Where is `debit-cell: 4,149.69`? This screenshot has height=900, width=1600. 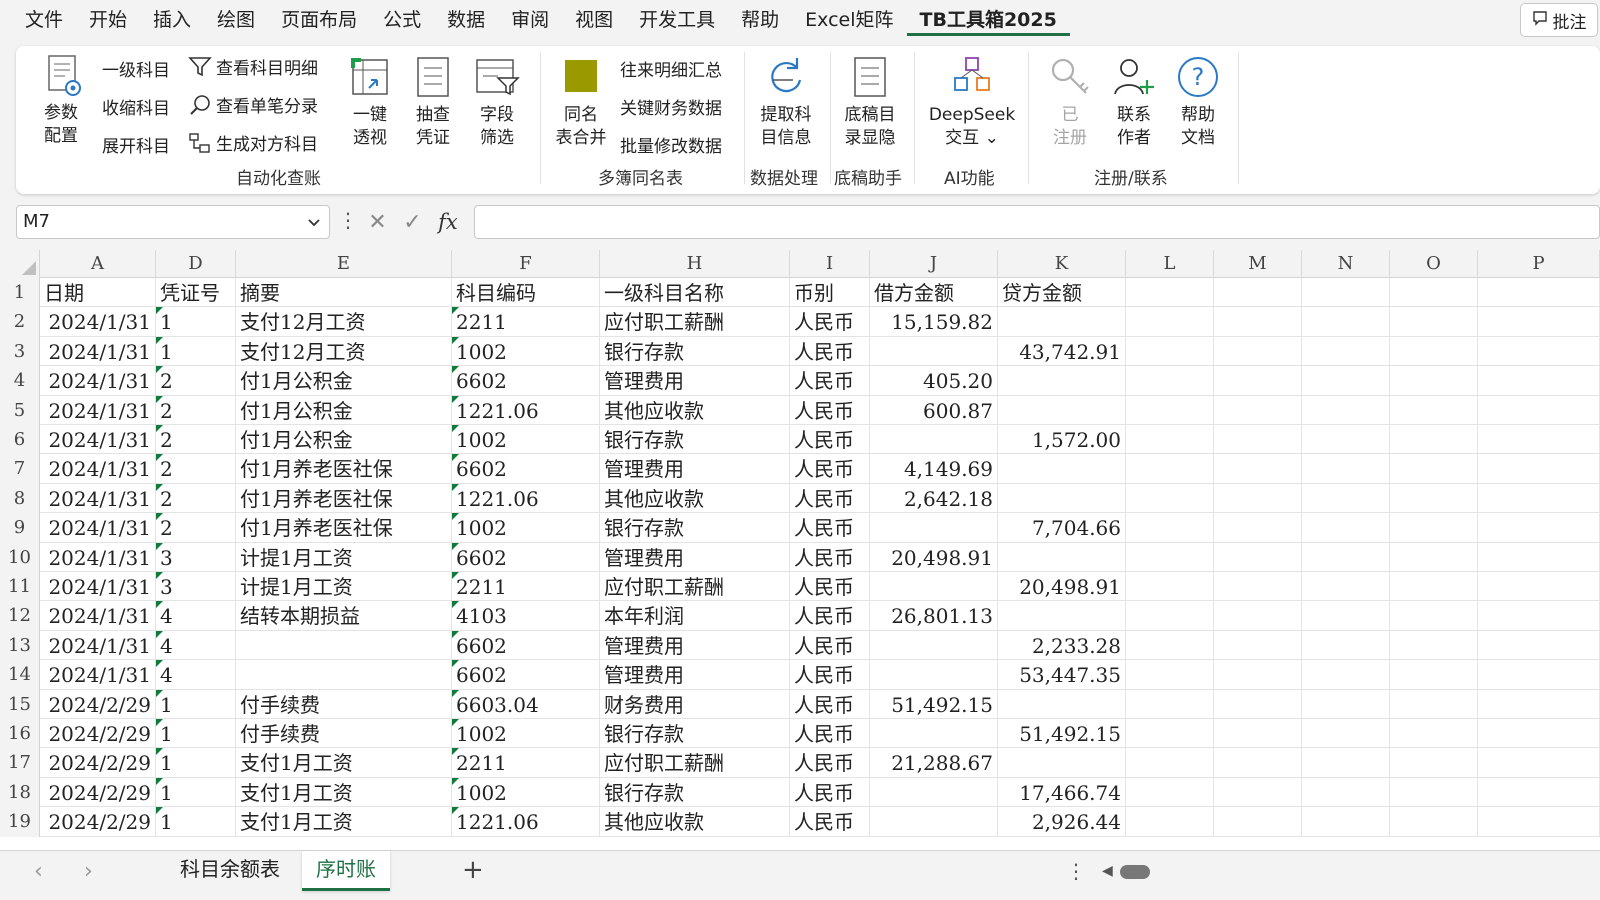 debit-cell: 4,149.69 is located at coordinates (934, 469).